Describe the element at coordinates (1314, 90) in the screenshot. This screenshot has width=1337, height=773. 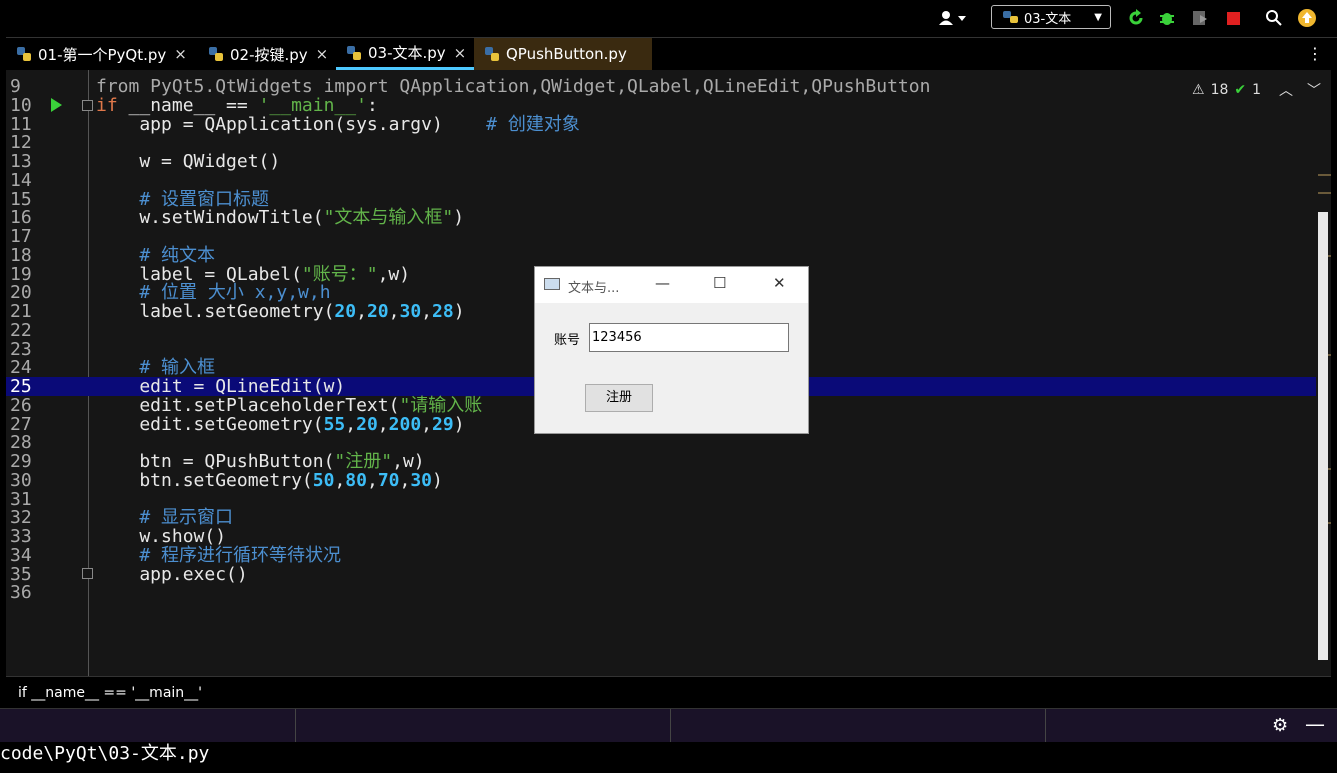
I see `chevron-down-icon: ﹀` at that location.